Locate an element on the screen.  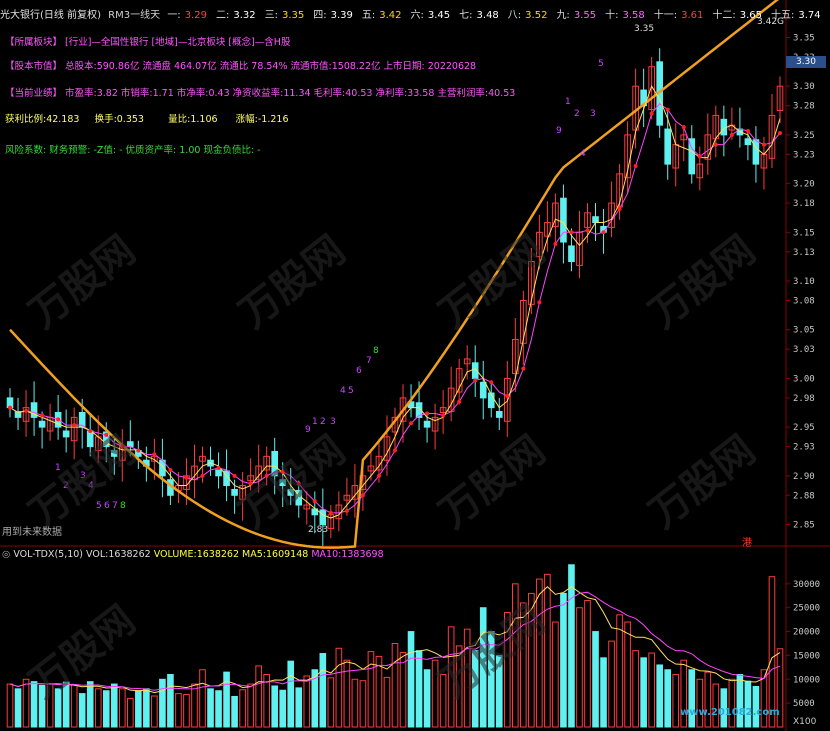
price-level-value: 3.61 is located at coordinates (692, 15).